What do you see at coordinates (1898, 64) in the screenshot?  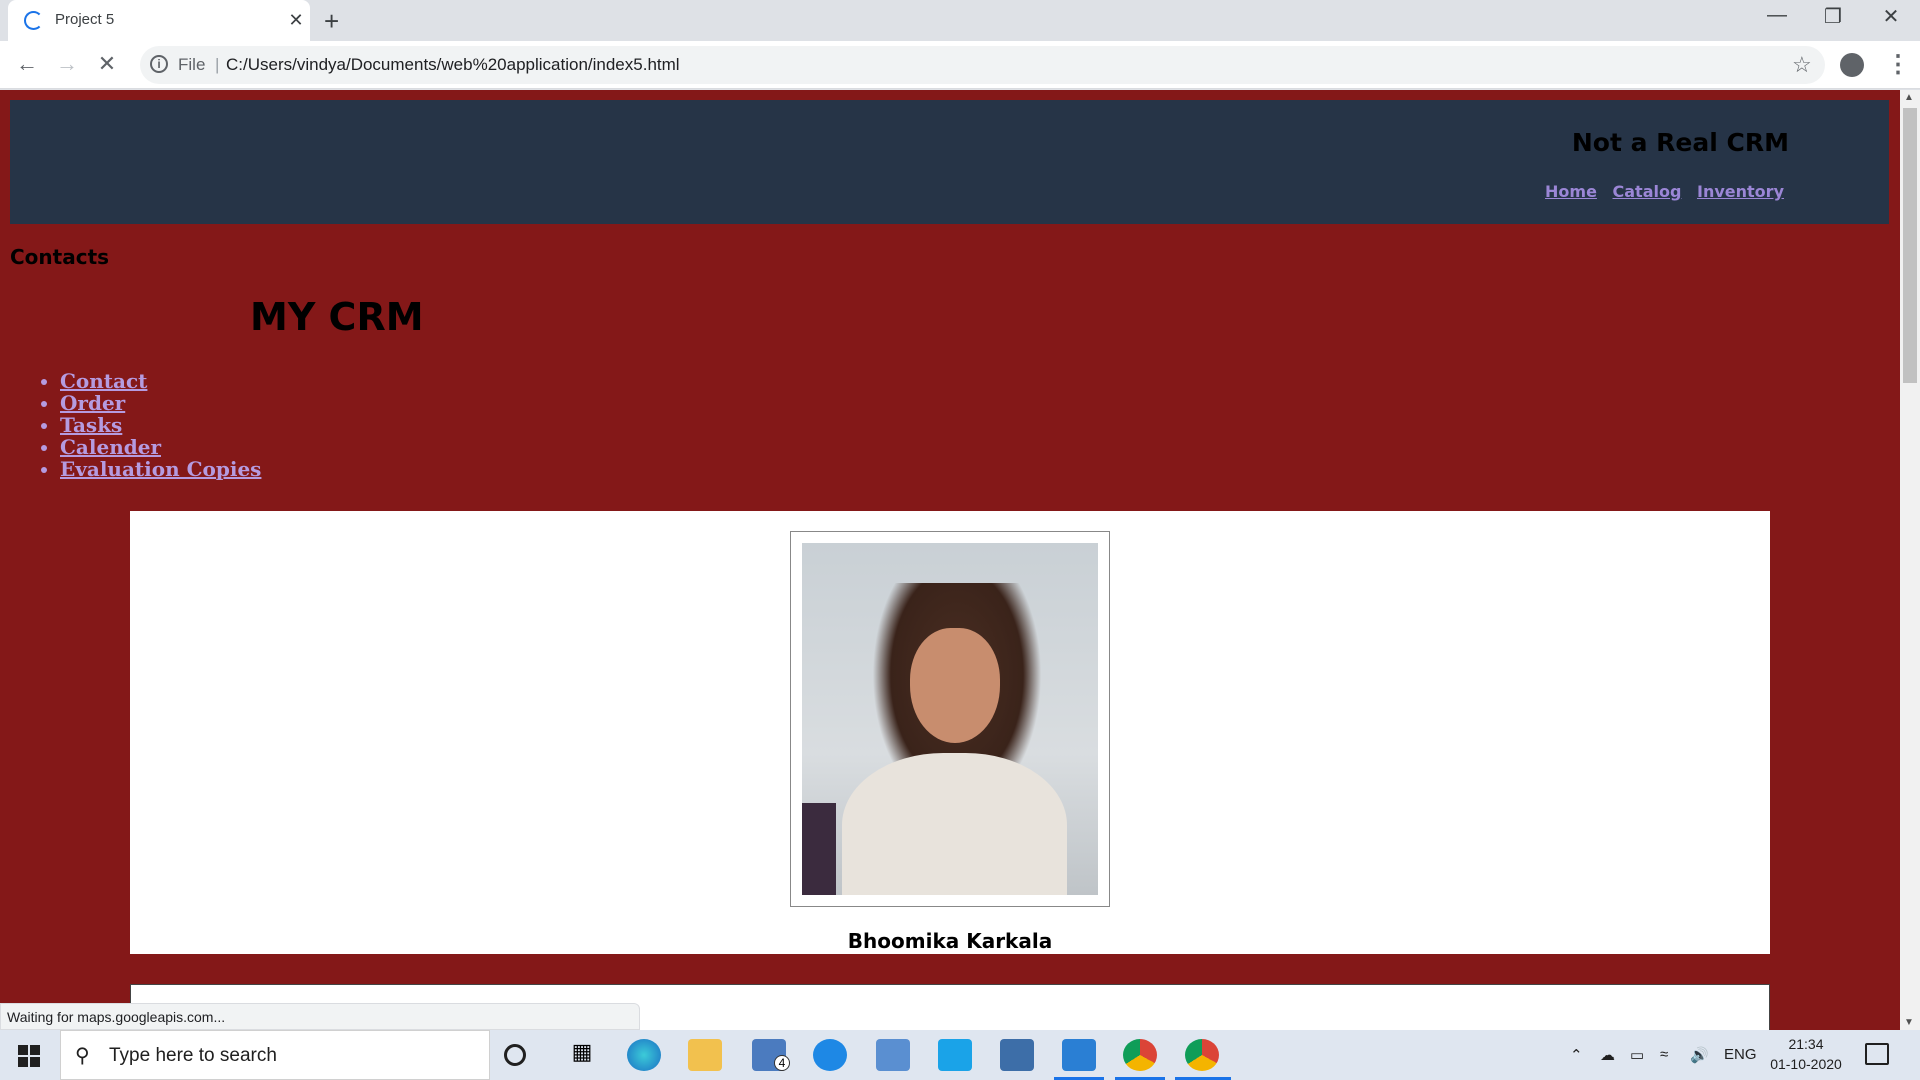 I see `menu-kebab-icon: ⋮` at bounding box center [1898, 64].